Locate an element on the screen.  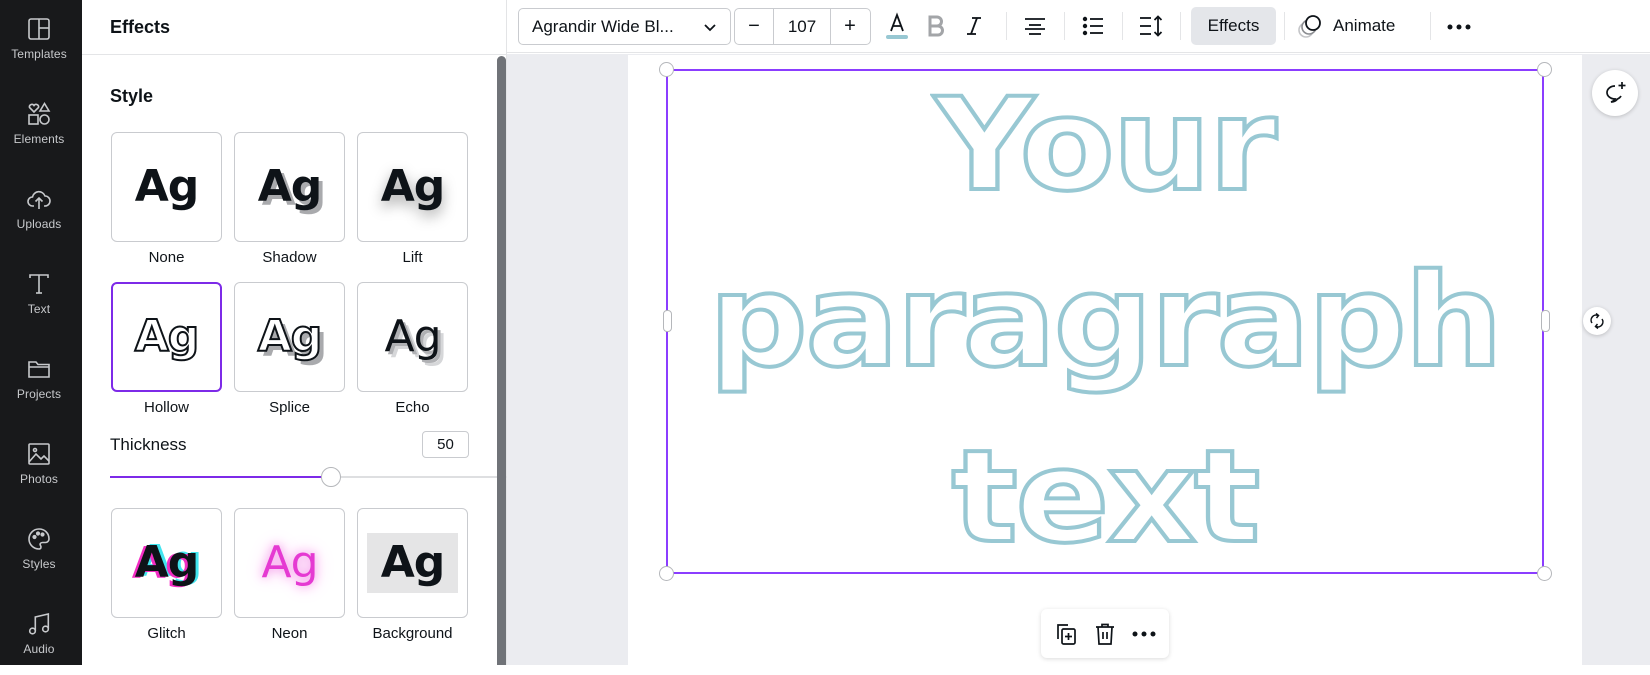
style-tile-shadow: Ag is located at coordinates (289, 187).